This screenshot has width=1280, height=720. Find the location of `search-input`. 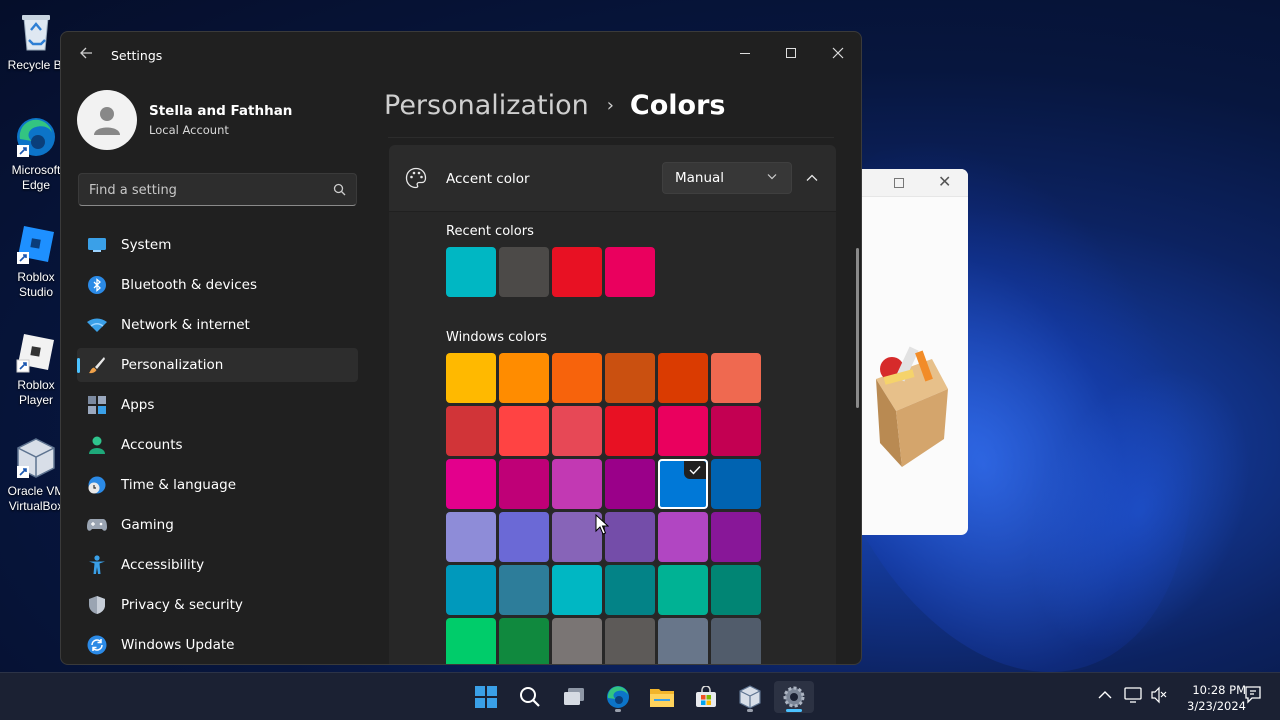

search-input is located at coordinates (204, 190).